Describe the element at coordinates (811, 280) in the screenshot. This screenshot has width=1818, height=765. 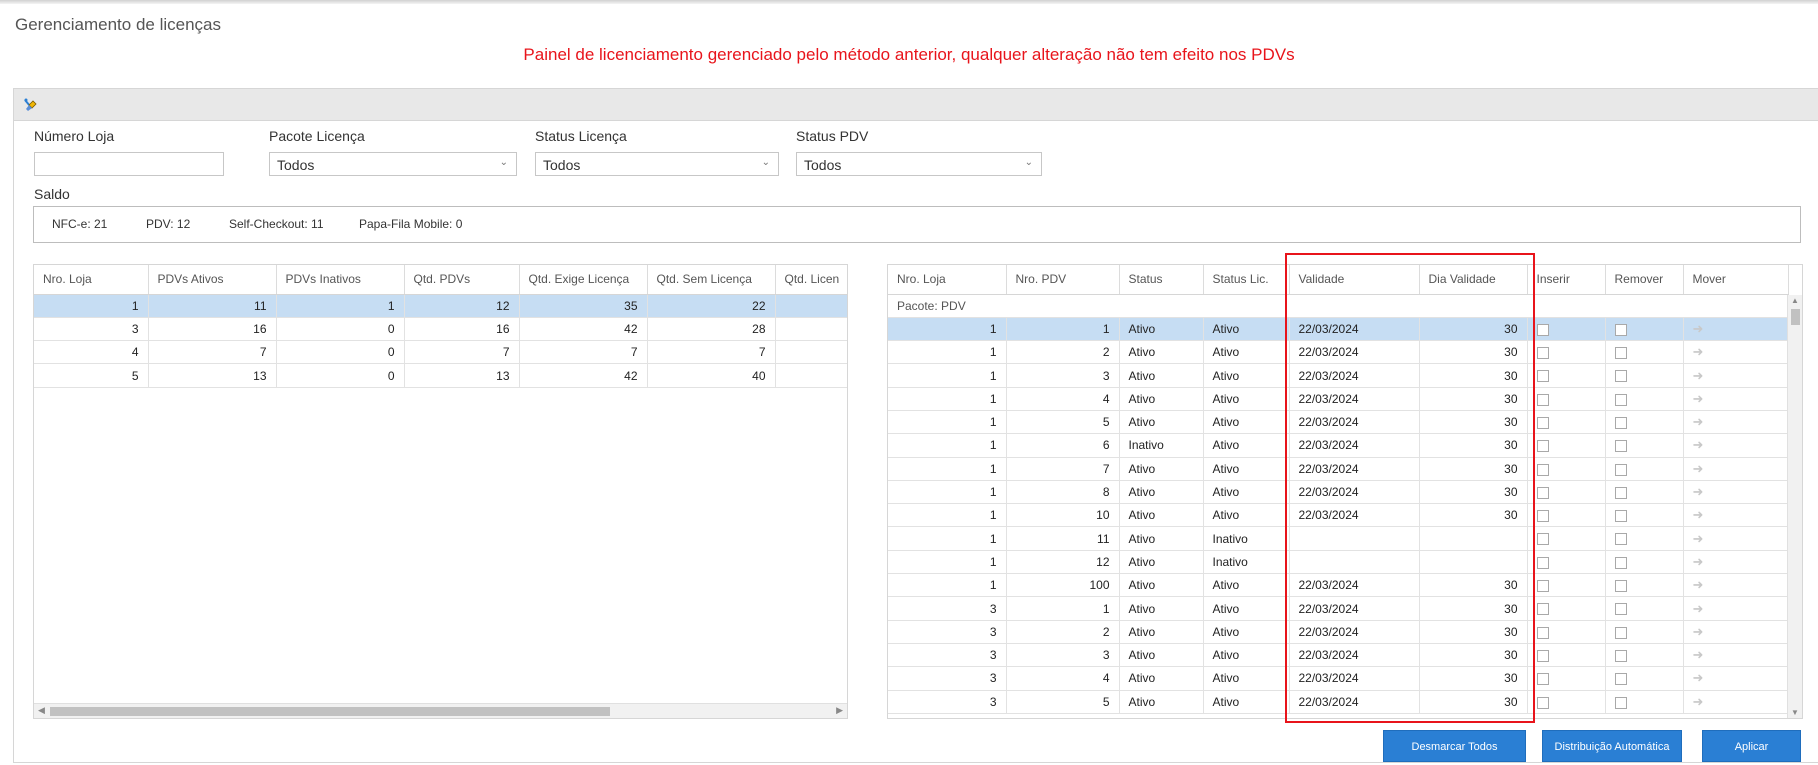
I see `col-qtd-licen: Qtd. Licen` at that location.